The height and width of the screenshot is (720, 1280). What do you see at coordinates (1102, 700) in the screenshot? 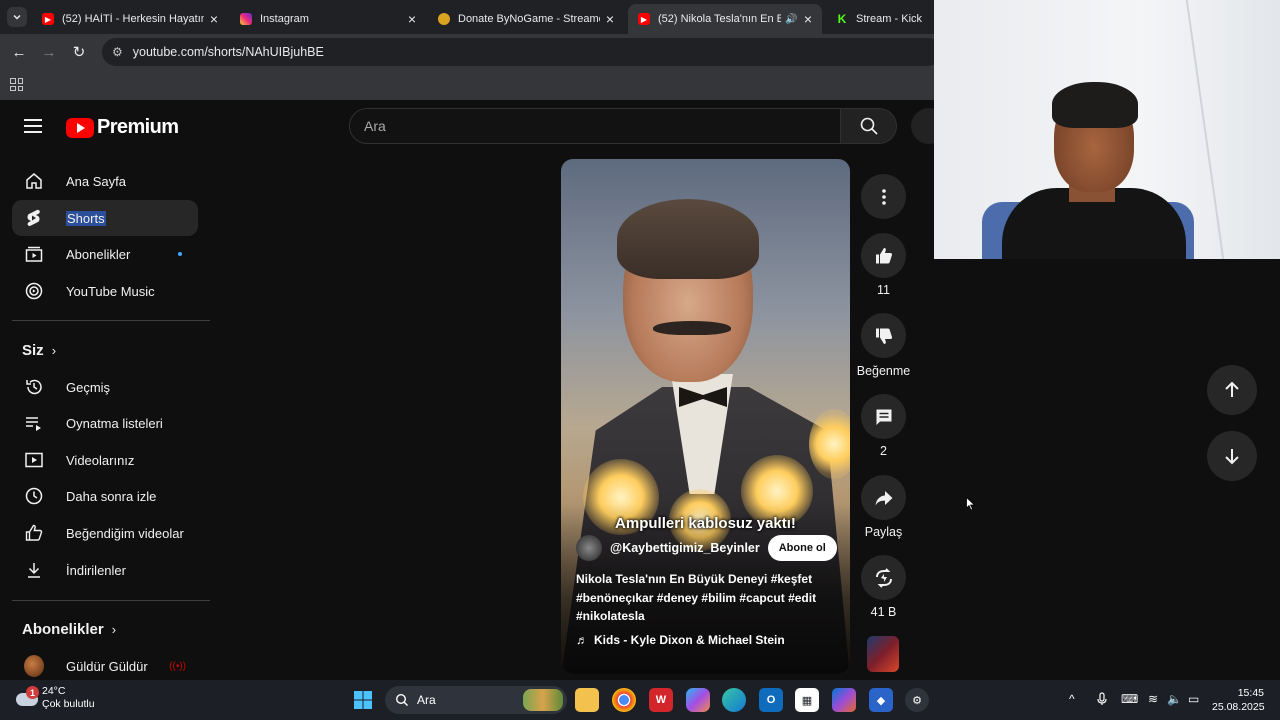
I see `microphone-icon` at bounding box center [1102, 700].